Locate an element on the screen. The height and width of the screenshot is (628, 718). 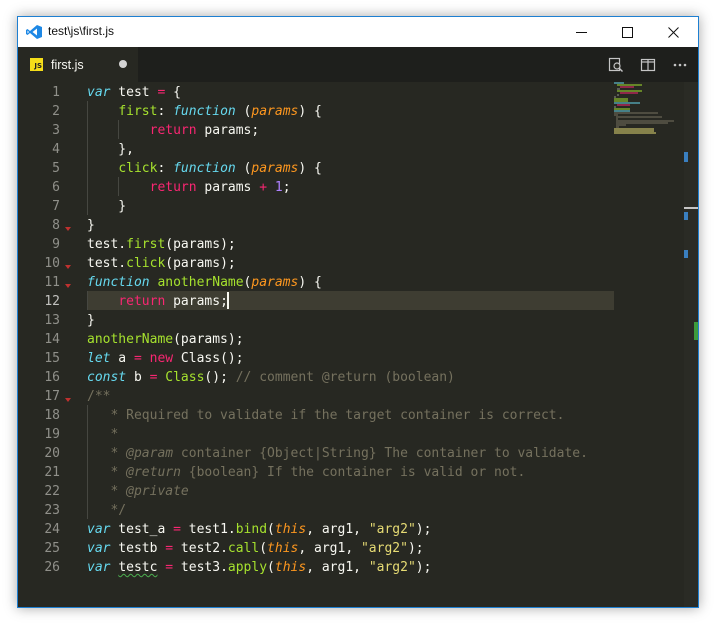
more-actions-button is located at coordinates (680, 64).